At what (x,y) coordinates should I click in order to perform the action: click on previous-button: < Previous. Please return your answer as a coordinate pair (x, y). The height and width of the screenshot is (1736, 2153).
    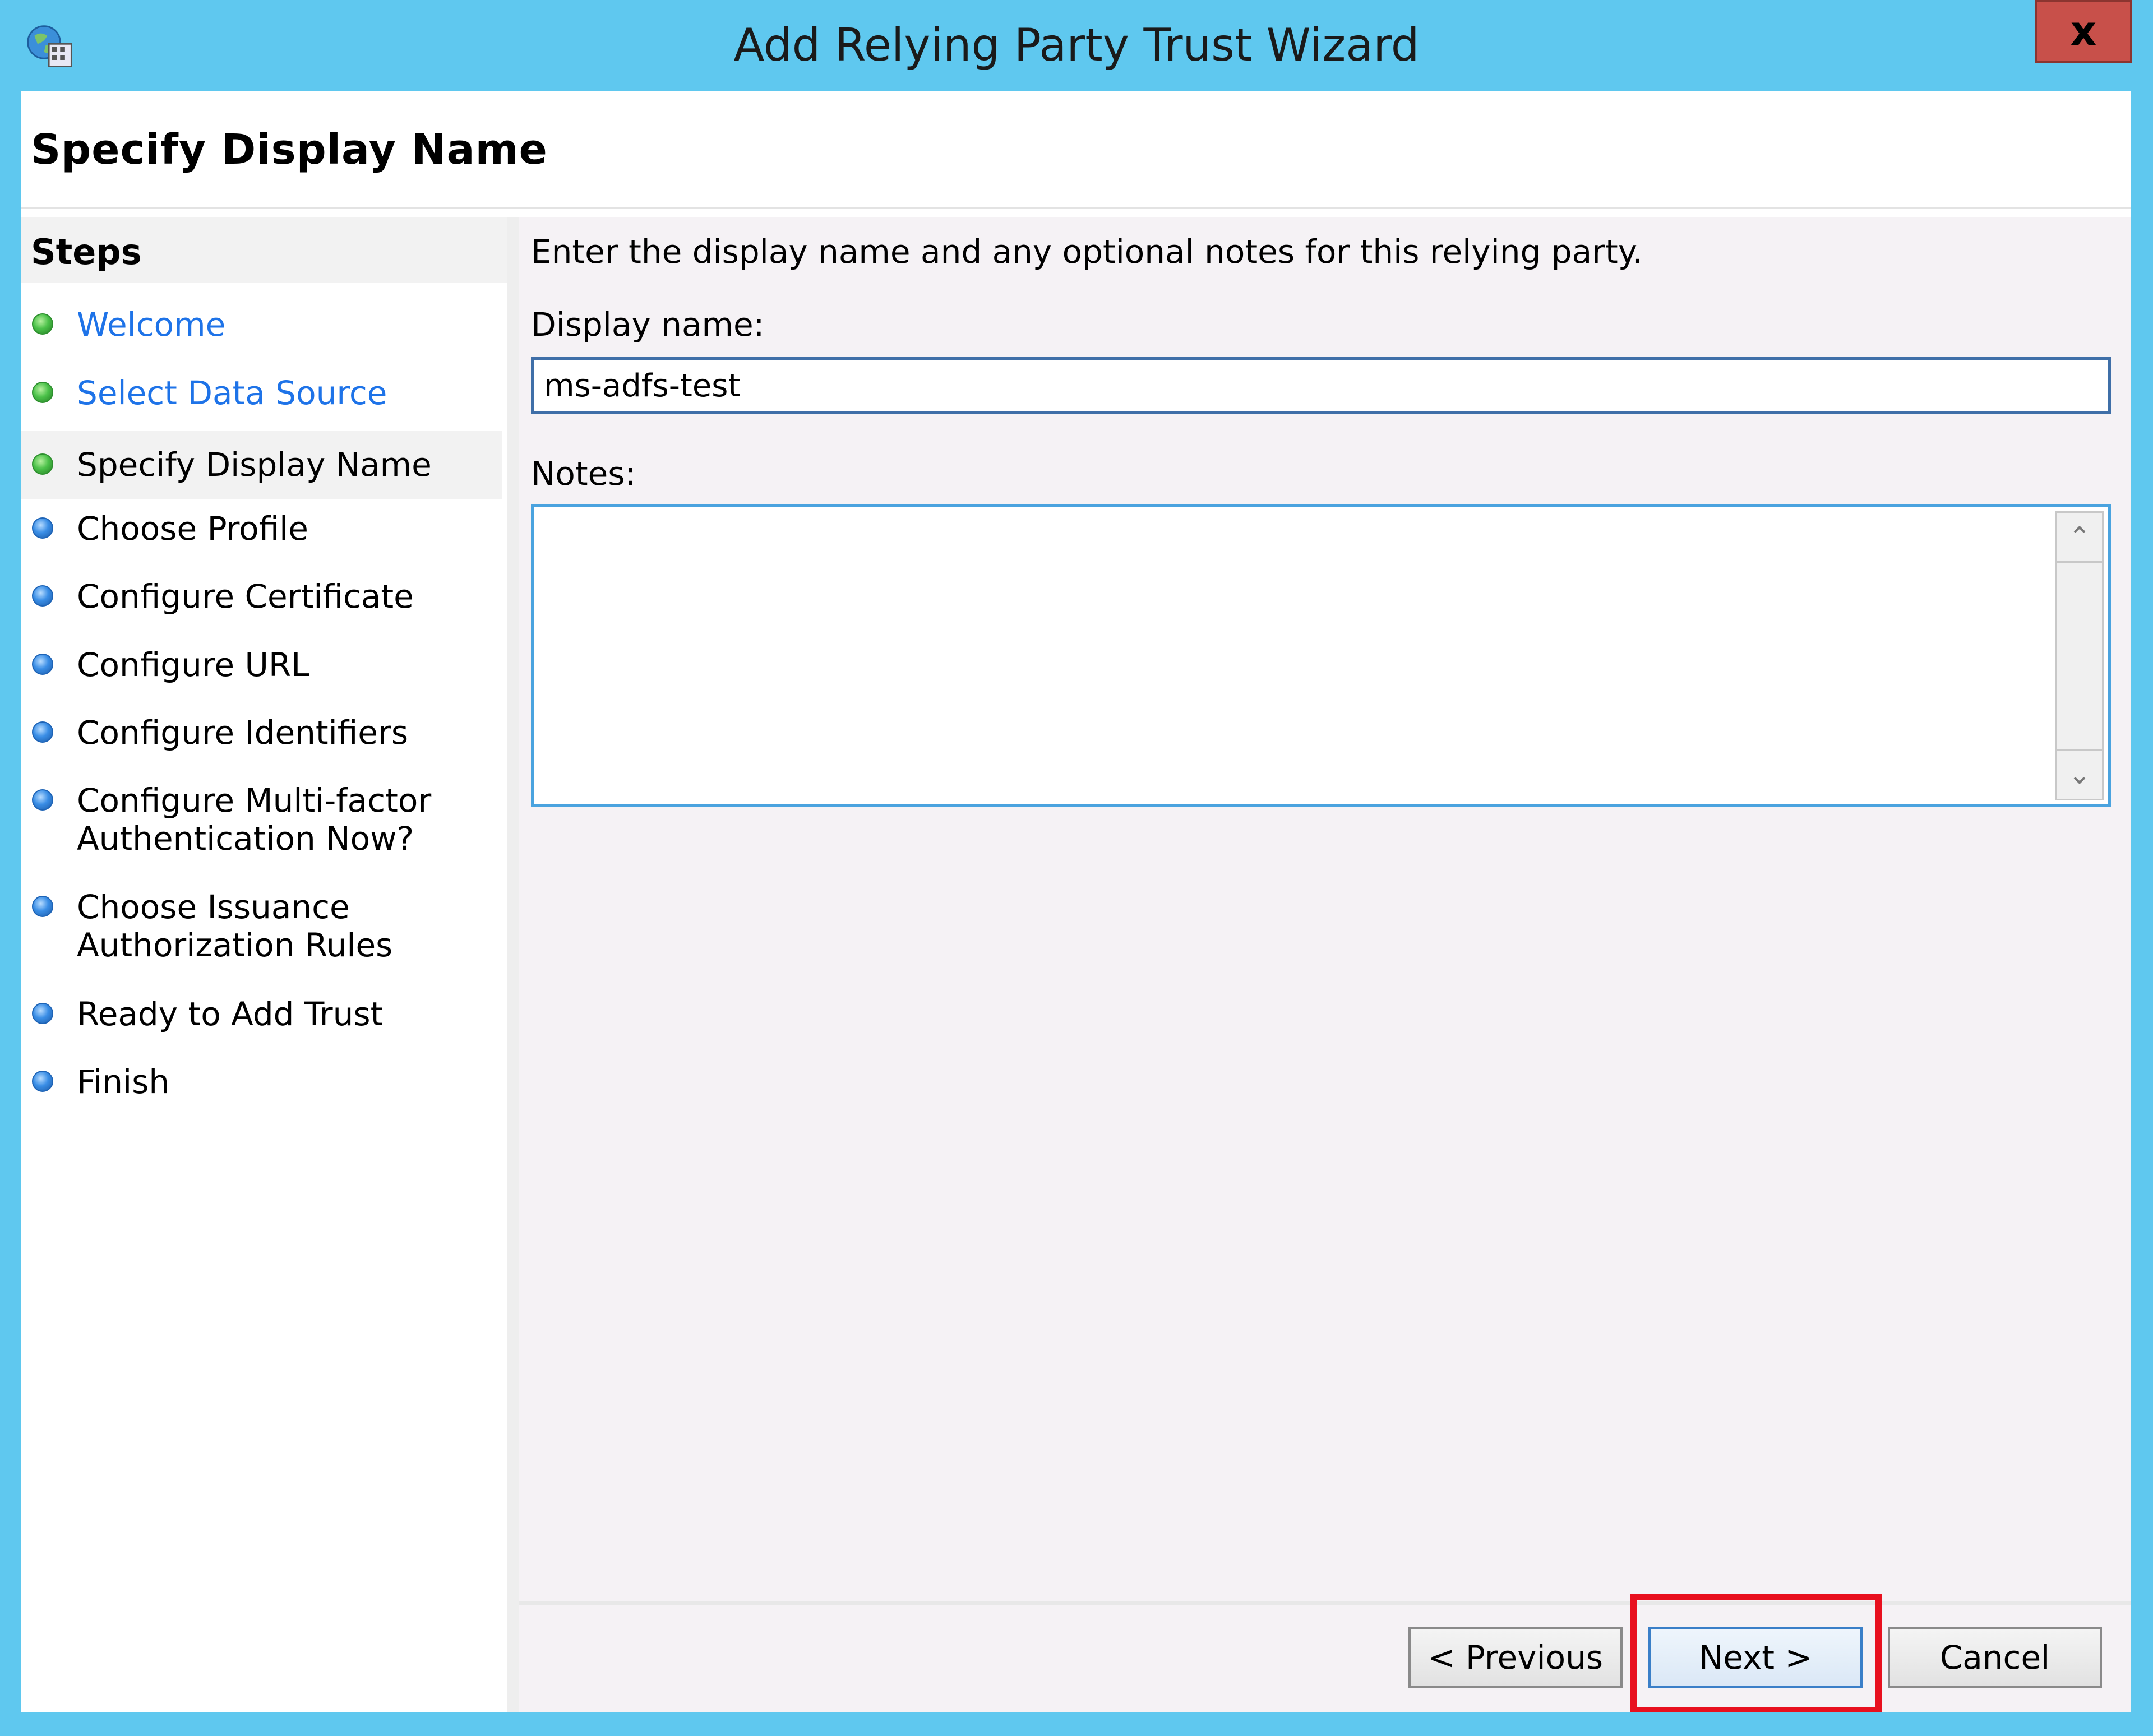
    Looking at the image, I should click on (1515, 1657).